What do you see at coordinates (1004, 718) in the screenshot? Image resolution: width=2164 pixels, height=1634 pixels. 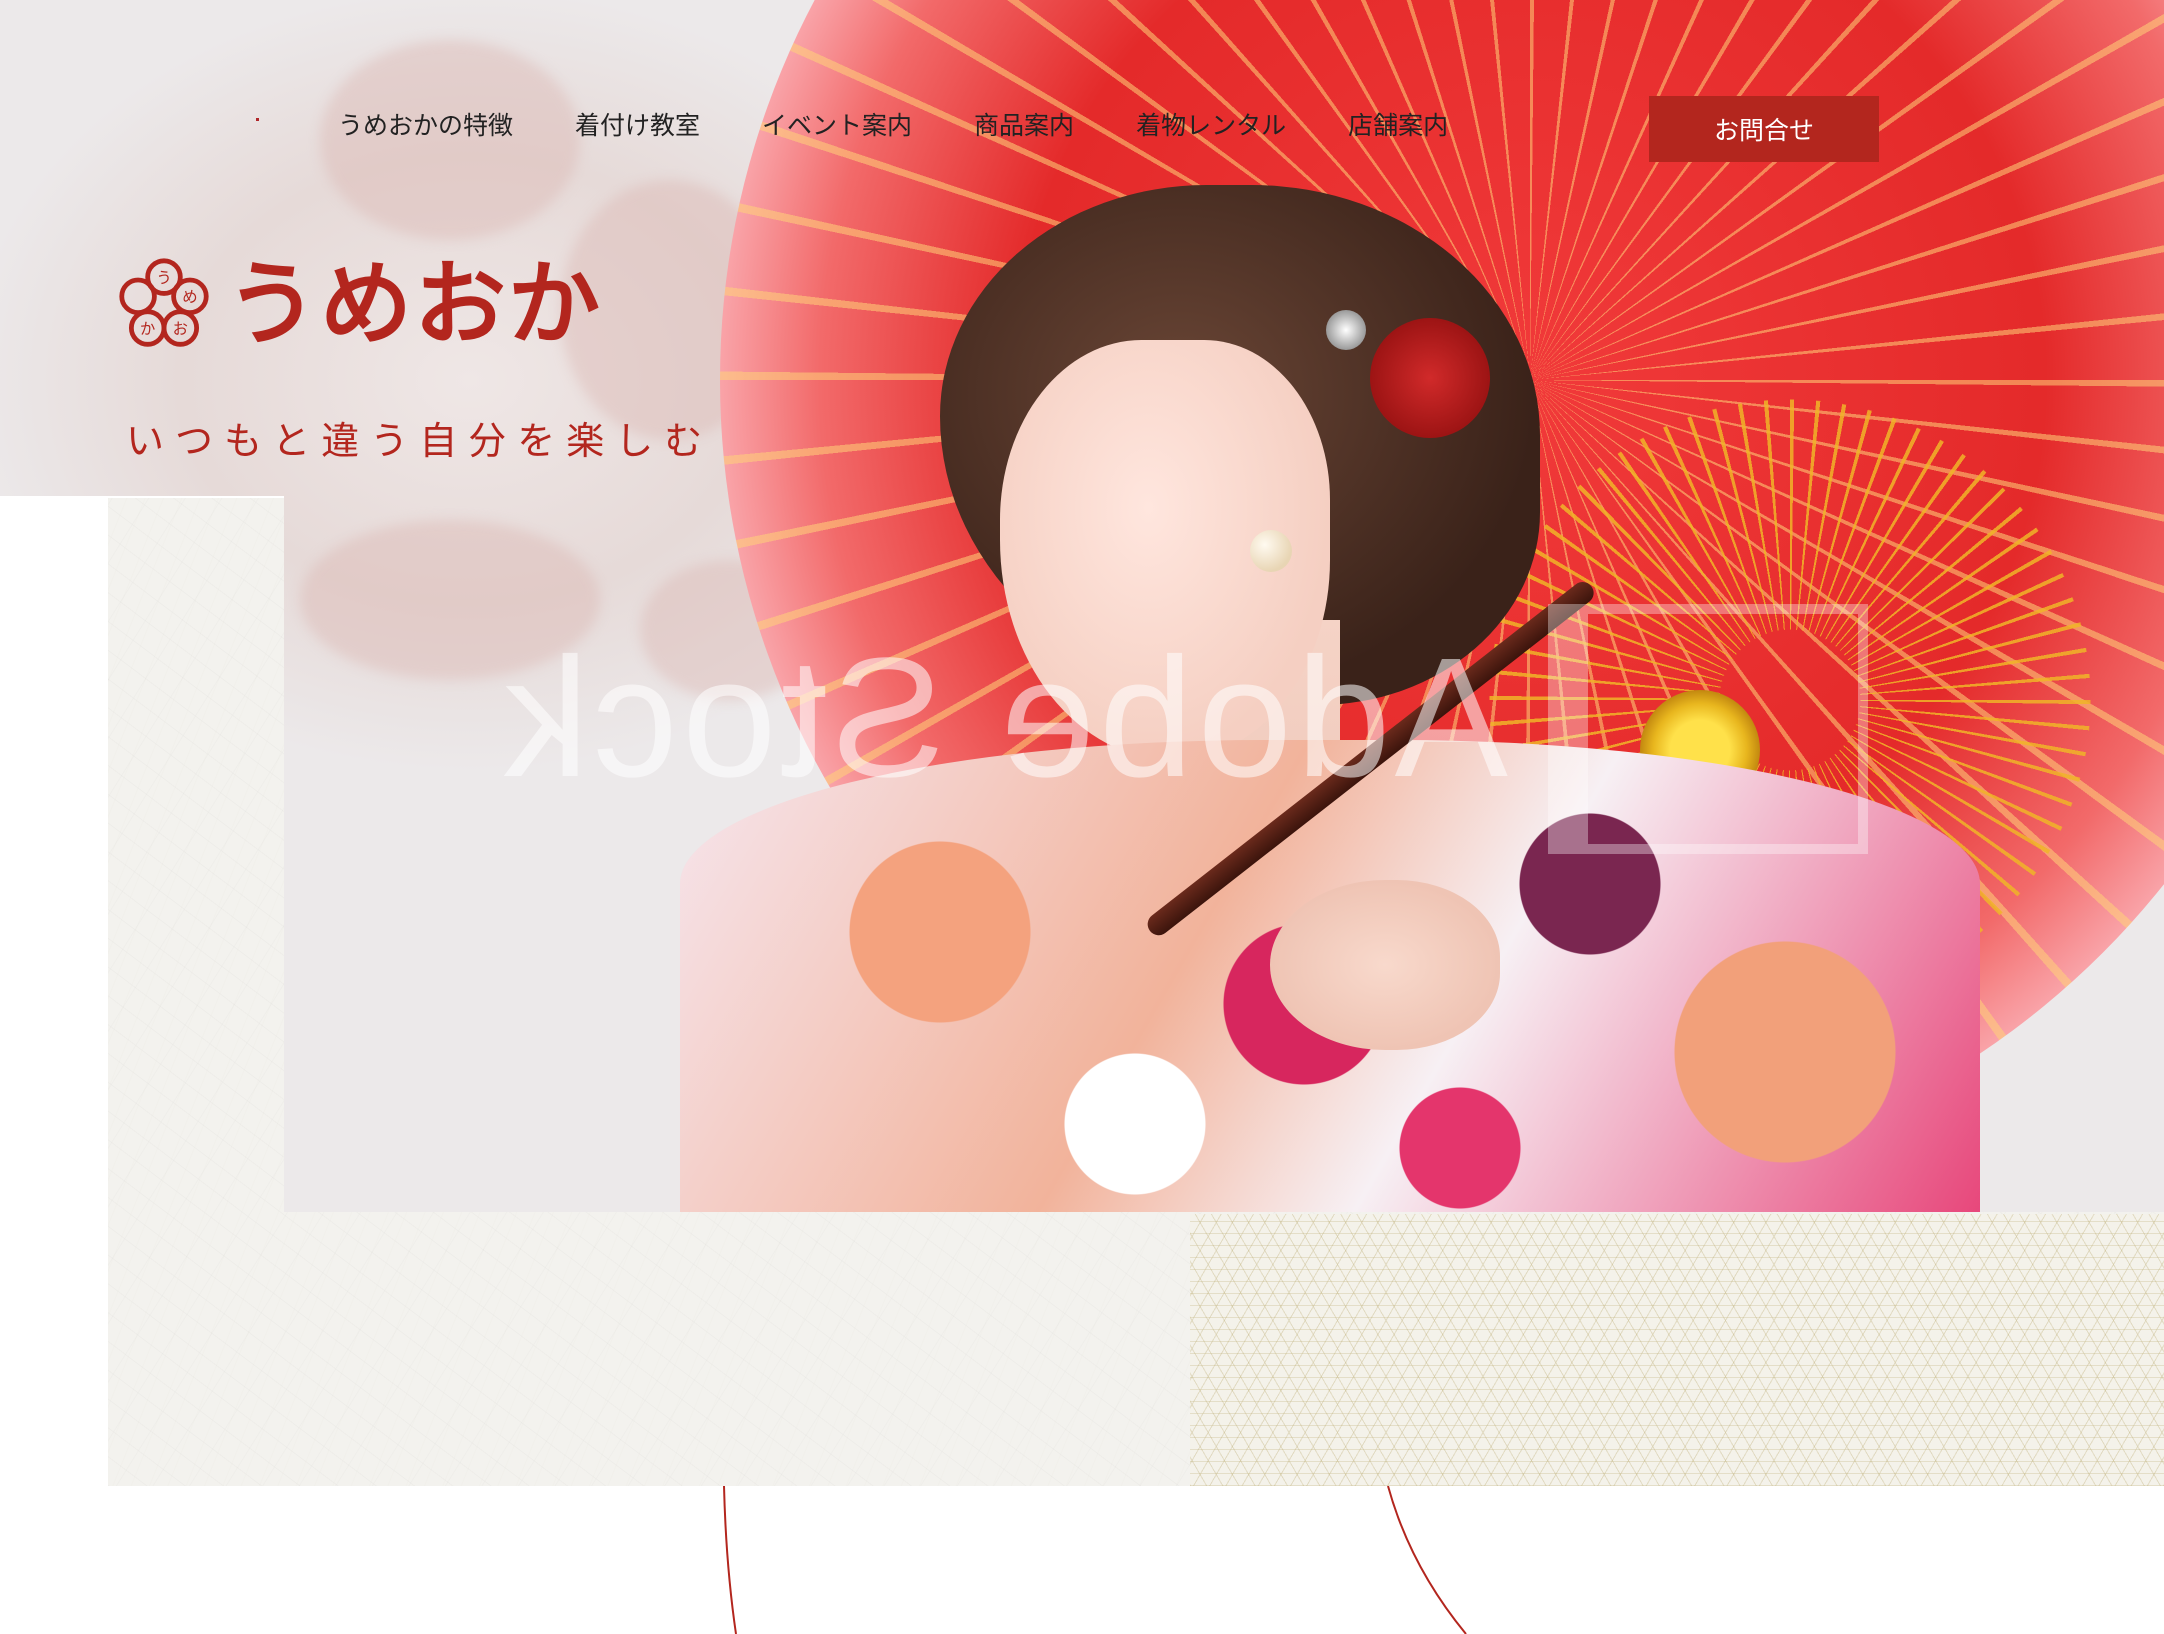 I see `stock-watermark: Adobe Stock` at bounding box center [1004, 718].